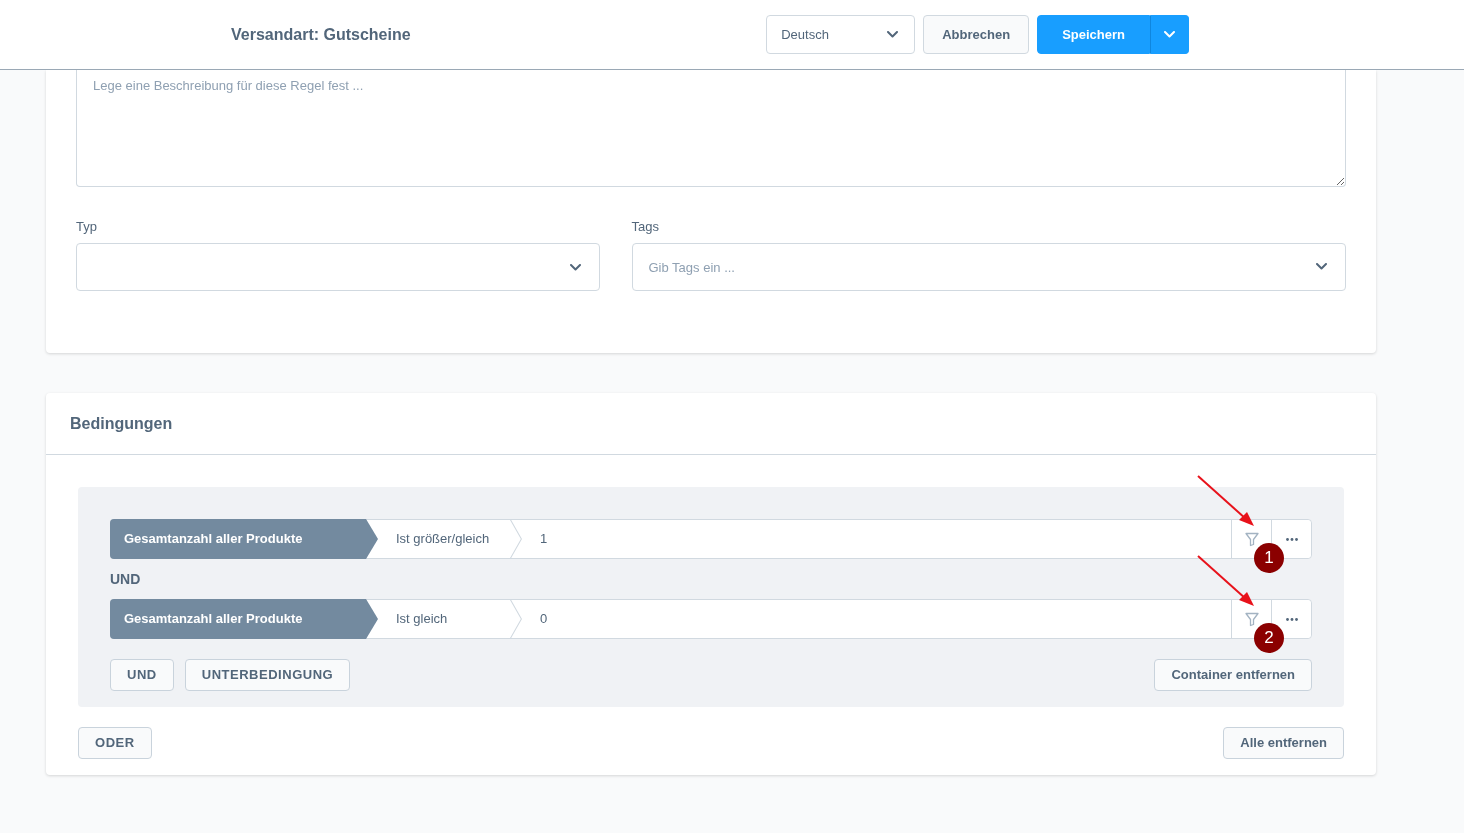 This screenshot has height=833, width=1464. Describe the element at coordinates (121, 423) in the screenshot. I see `card-title: Bedingungen` at that location.